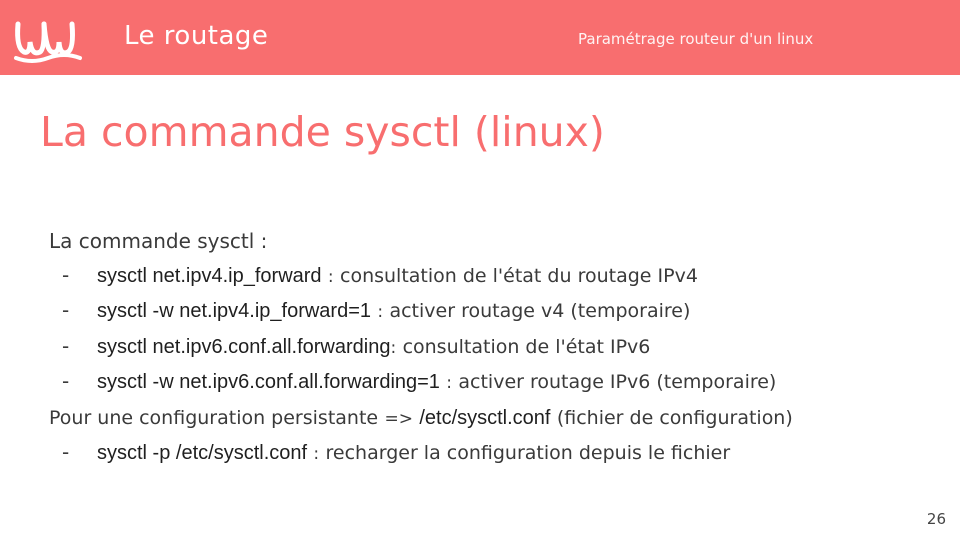 The height and width of the screenshot is (540, 960). Describe the element at coordinates (485, 417) in the screenshot. I see `config-file-path: /etc/sysctl.conf` at that location.